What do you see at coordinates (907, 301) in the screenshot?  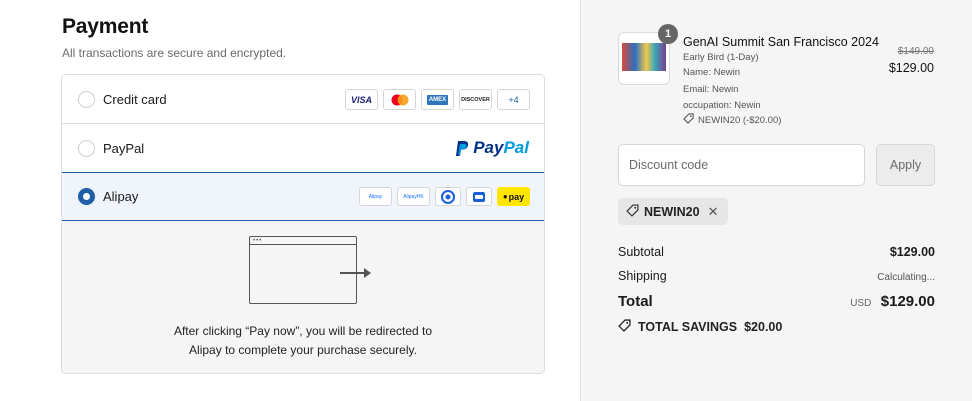 I see `total-value: $129.00` at bounding box center [907, 301].